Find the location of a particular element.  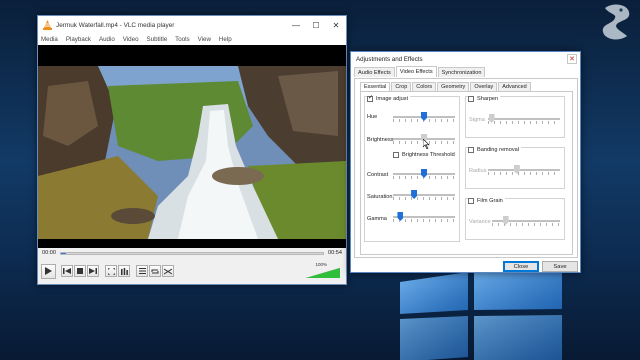

loop-icon is located at coordinates (155, 271).